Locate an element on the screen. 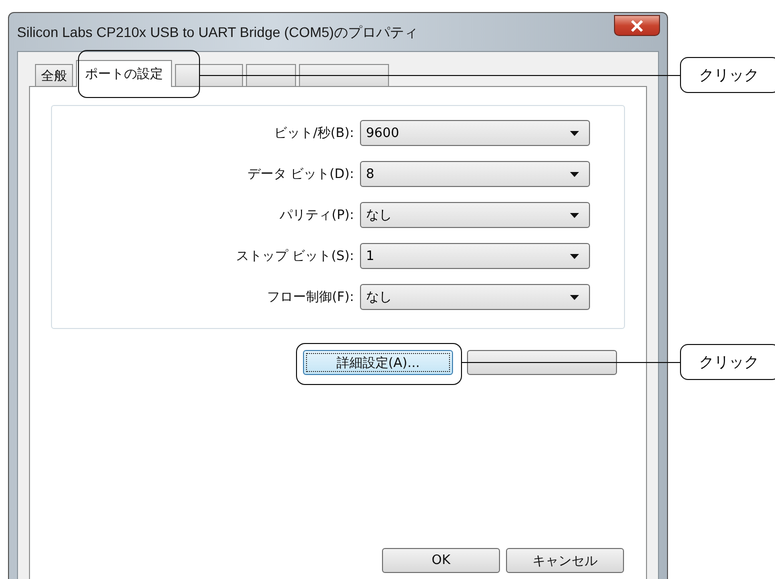  close-button is located at coordinates (637, 25).